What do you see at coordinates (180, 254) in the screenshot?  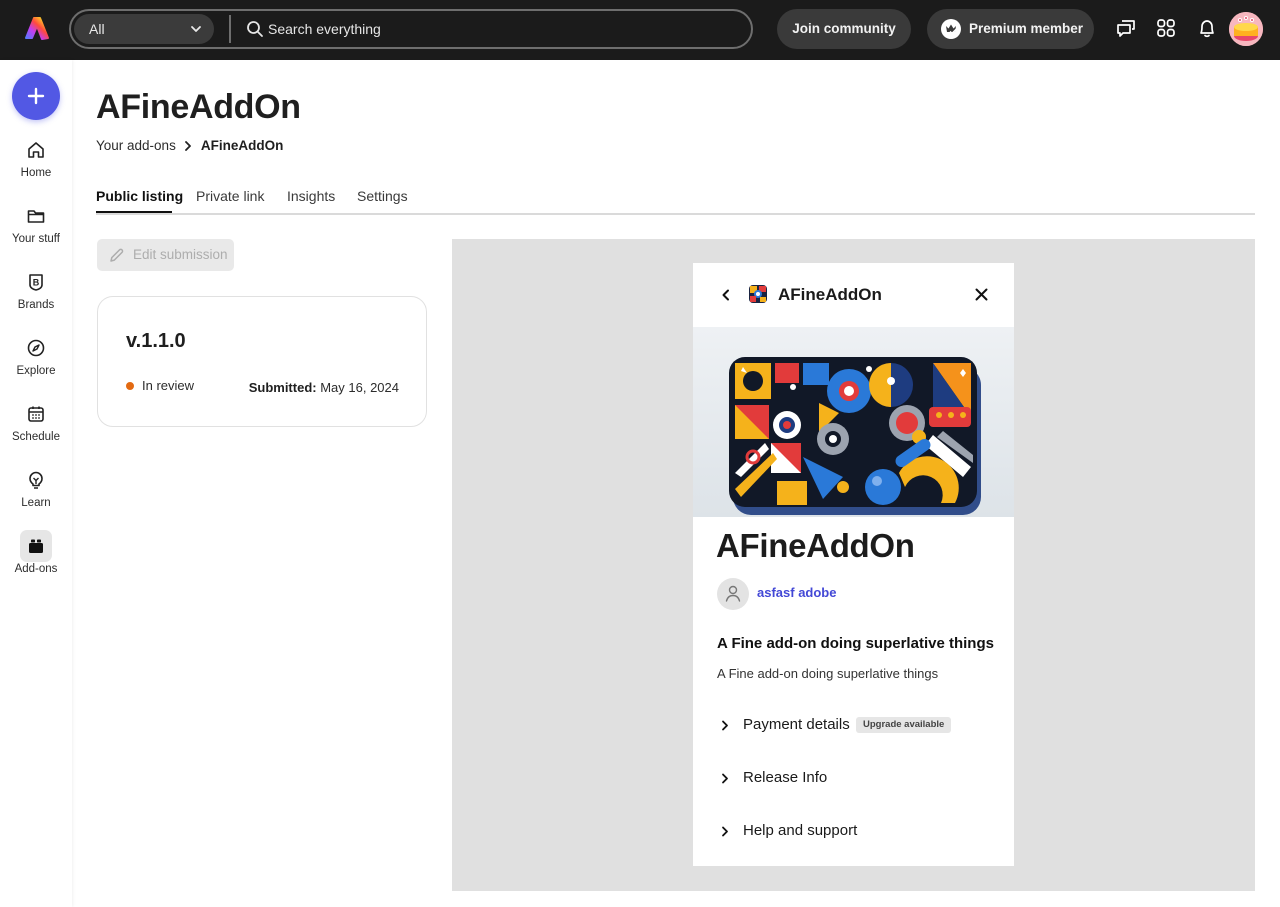 I see `edit-submission-label: Edit submission` at bounding box center [180, 254].